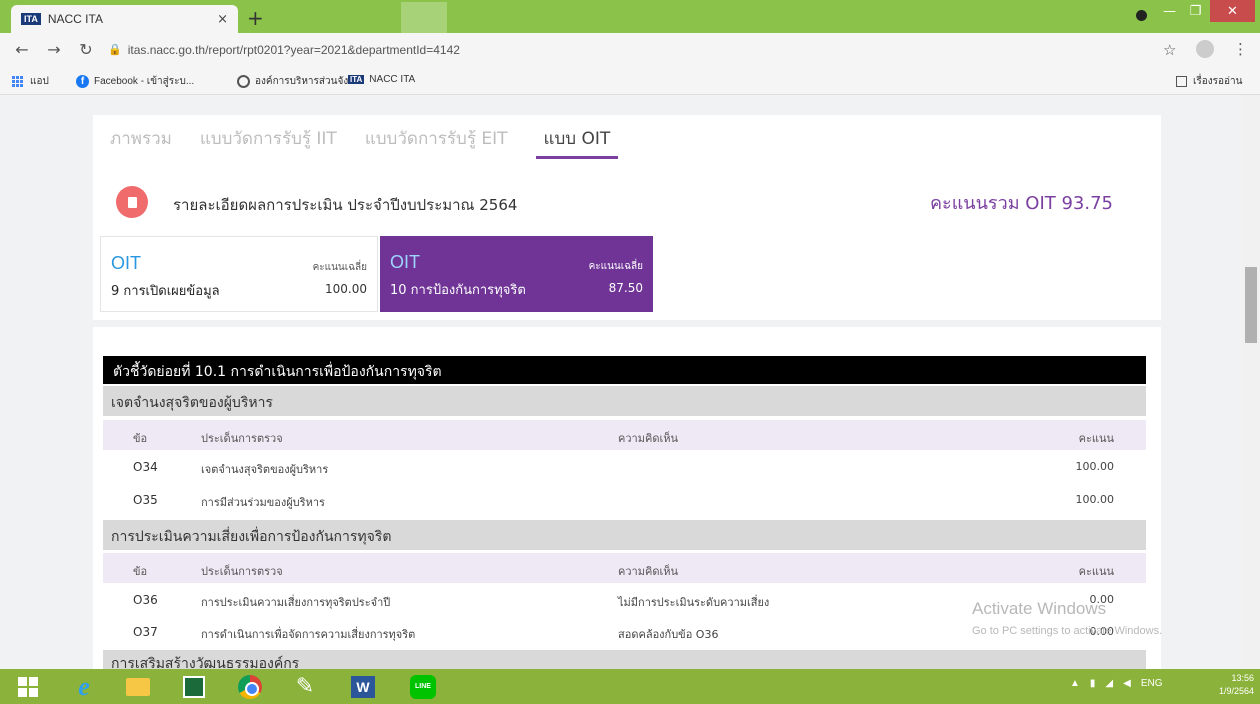 The width and height of the screenshot is (1260, 704). I want to click on apps-grid-icon, so click(18, 81).